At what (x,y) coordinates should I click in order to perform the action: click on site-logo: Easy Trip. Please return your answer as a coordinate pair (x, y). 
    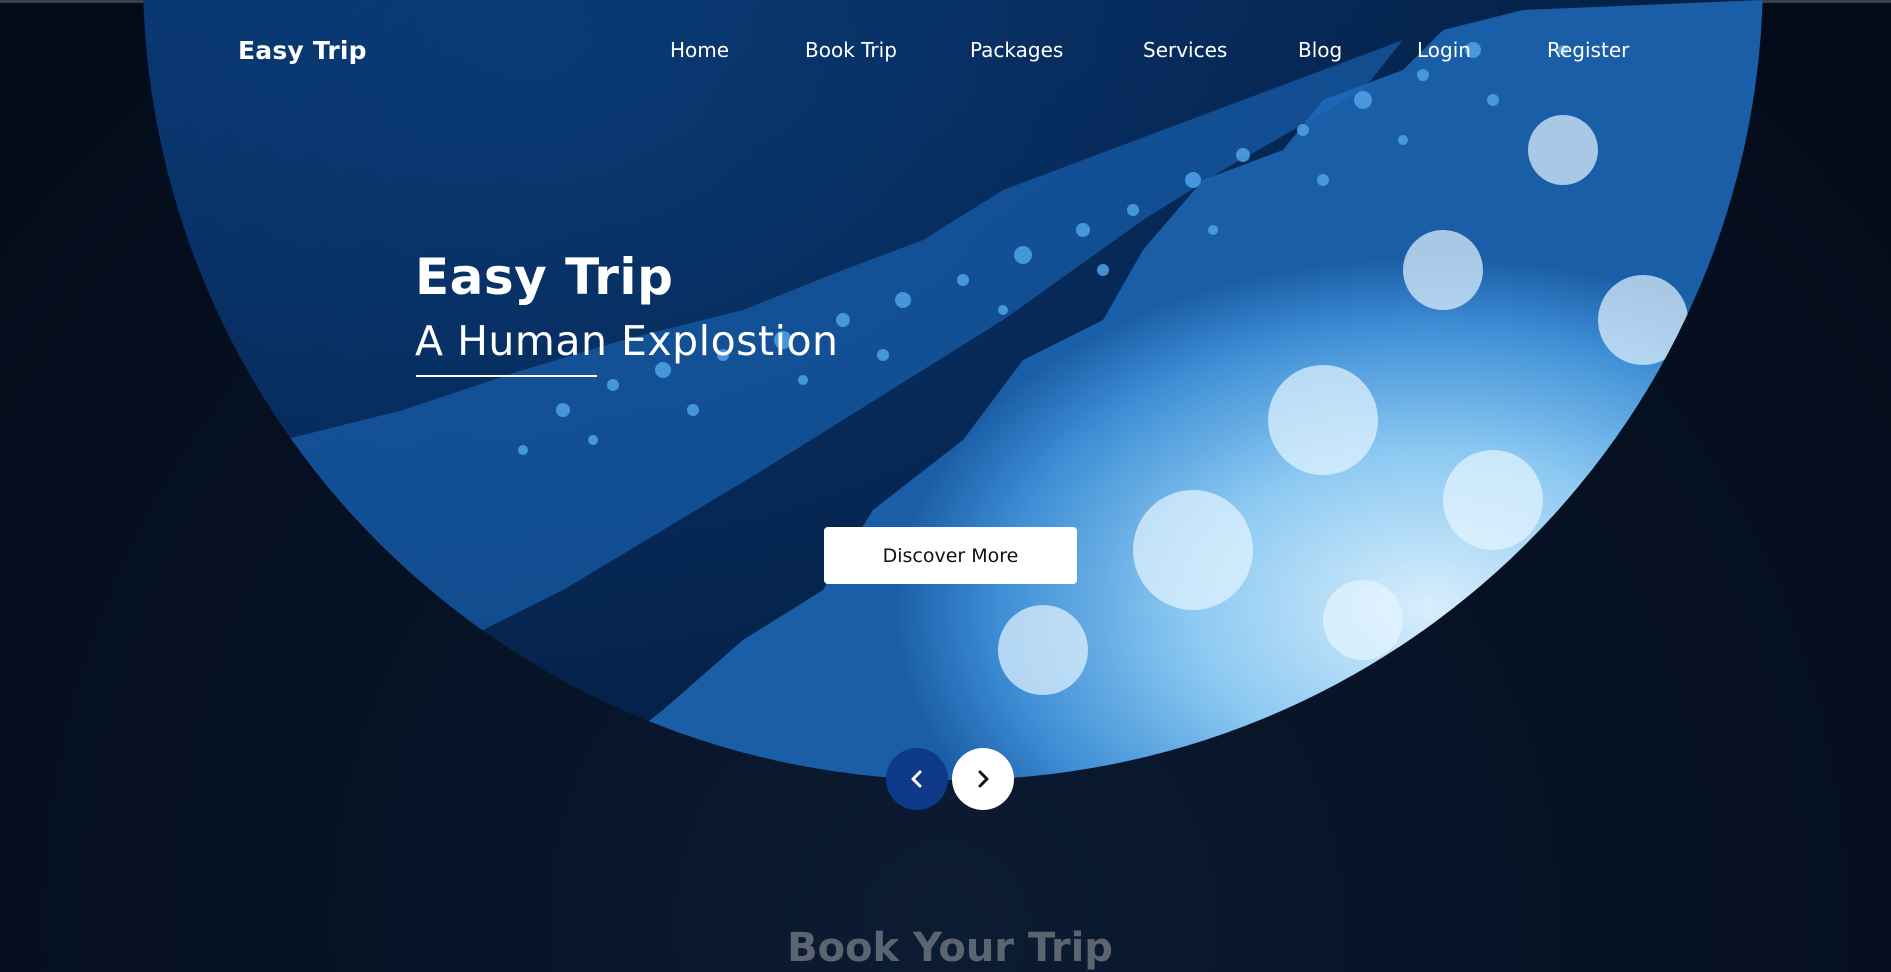
    Looking at the image, I should click on (302, 50).